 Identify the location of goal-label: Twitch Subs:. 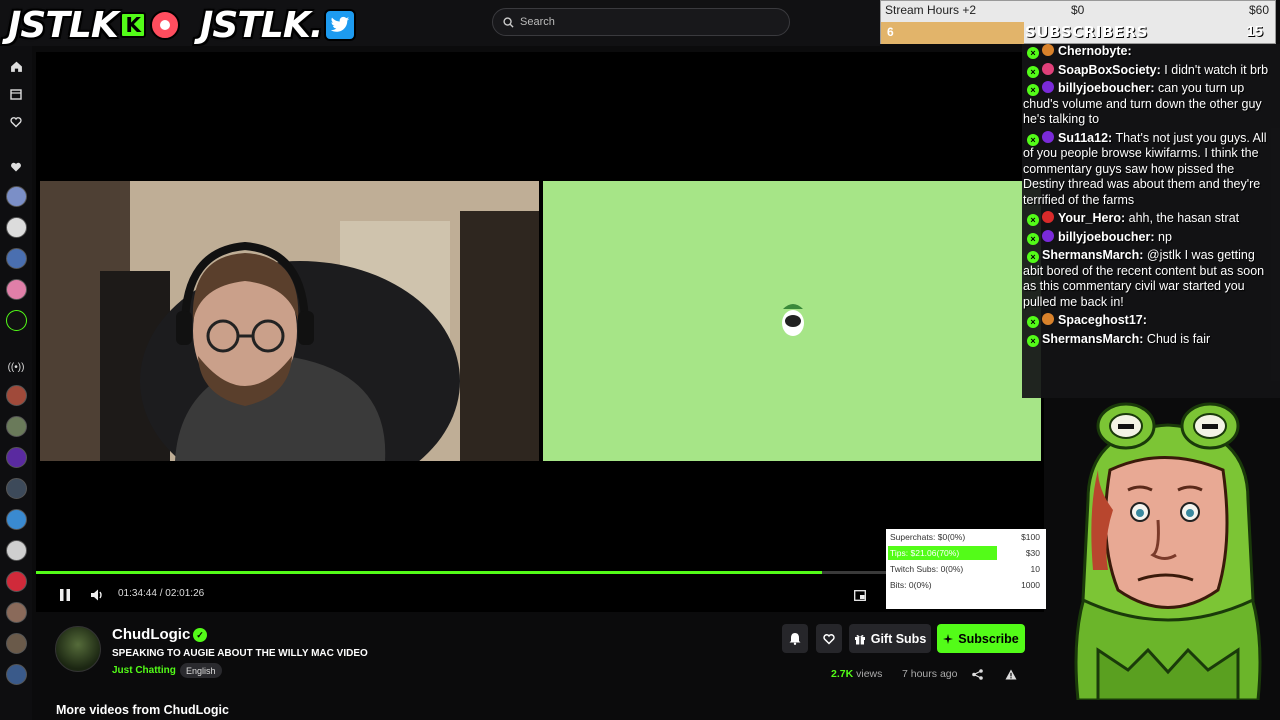
(914, 569).